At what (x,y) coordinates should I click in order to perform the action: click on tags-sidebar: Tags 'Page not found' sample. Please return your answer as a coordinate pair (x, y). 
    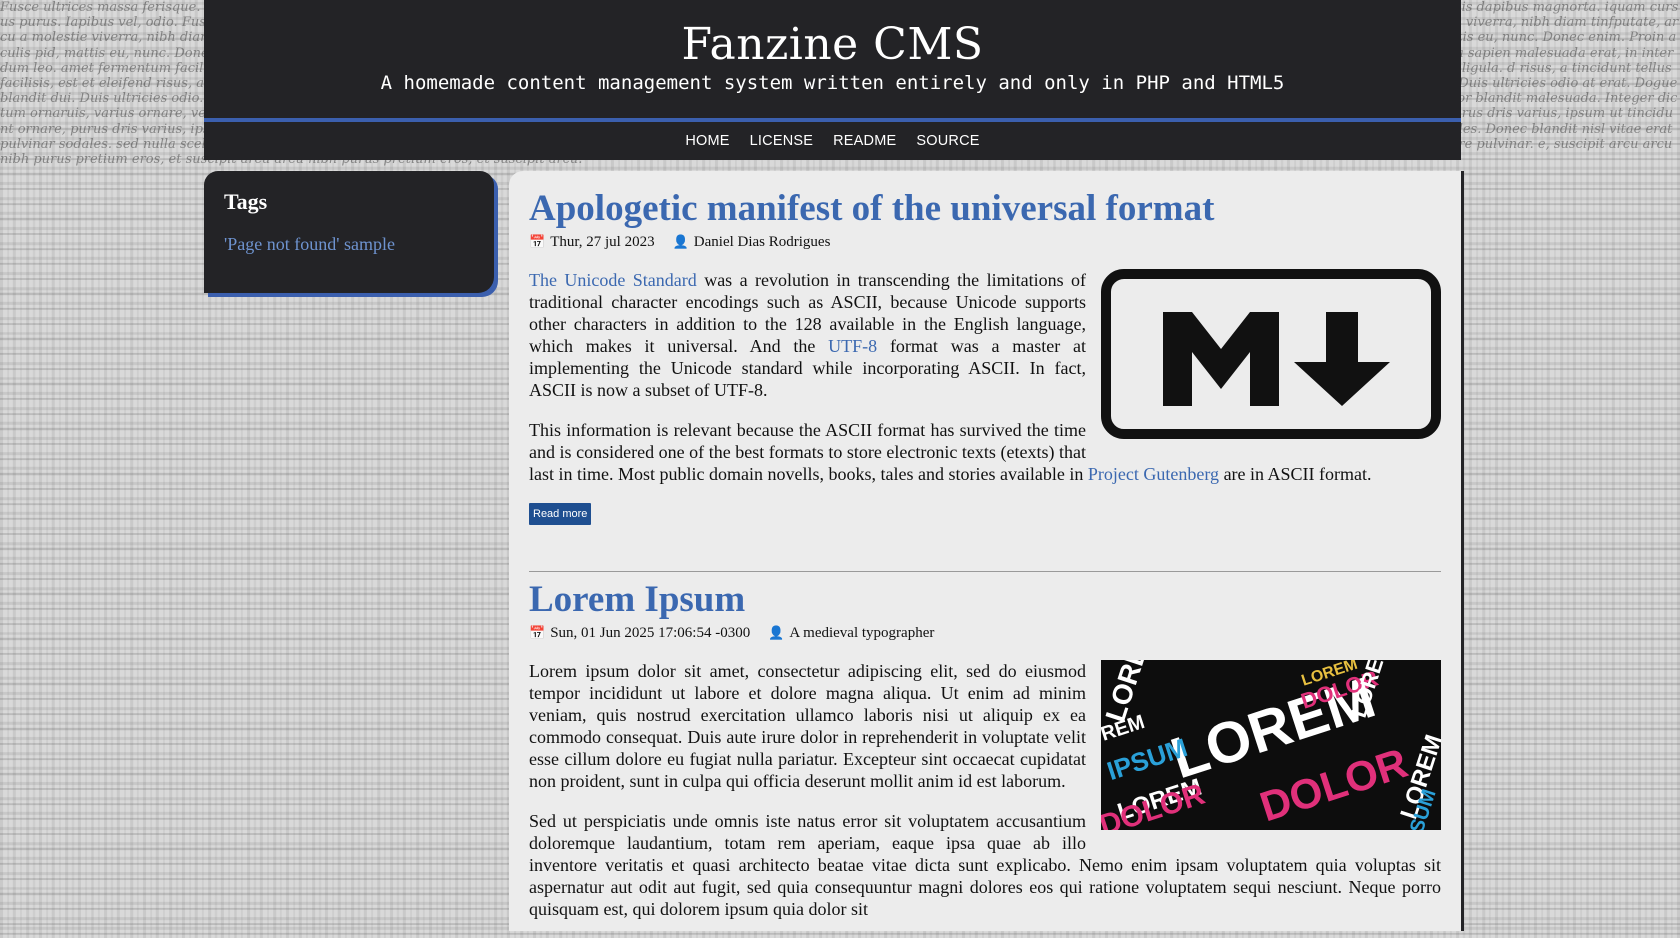
    Looking at the image, I should click on (349, 232).